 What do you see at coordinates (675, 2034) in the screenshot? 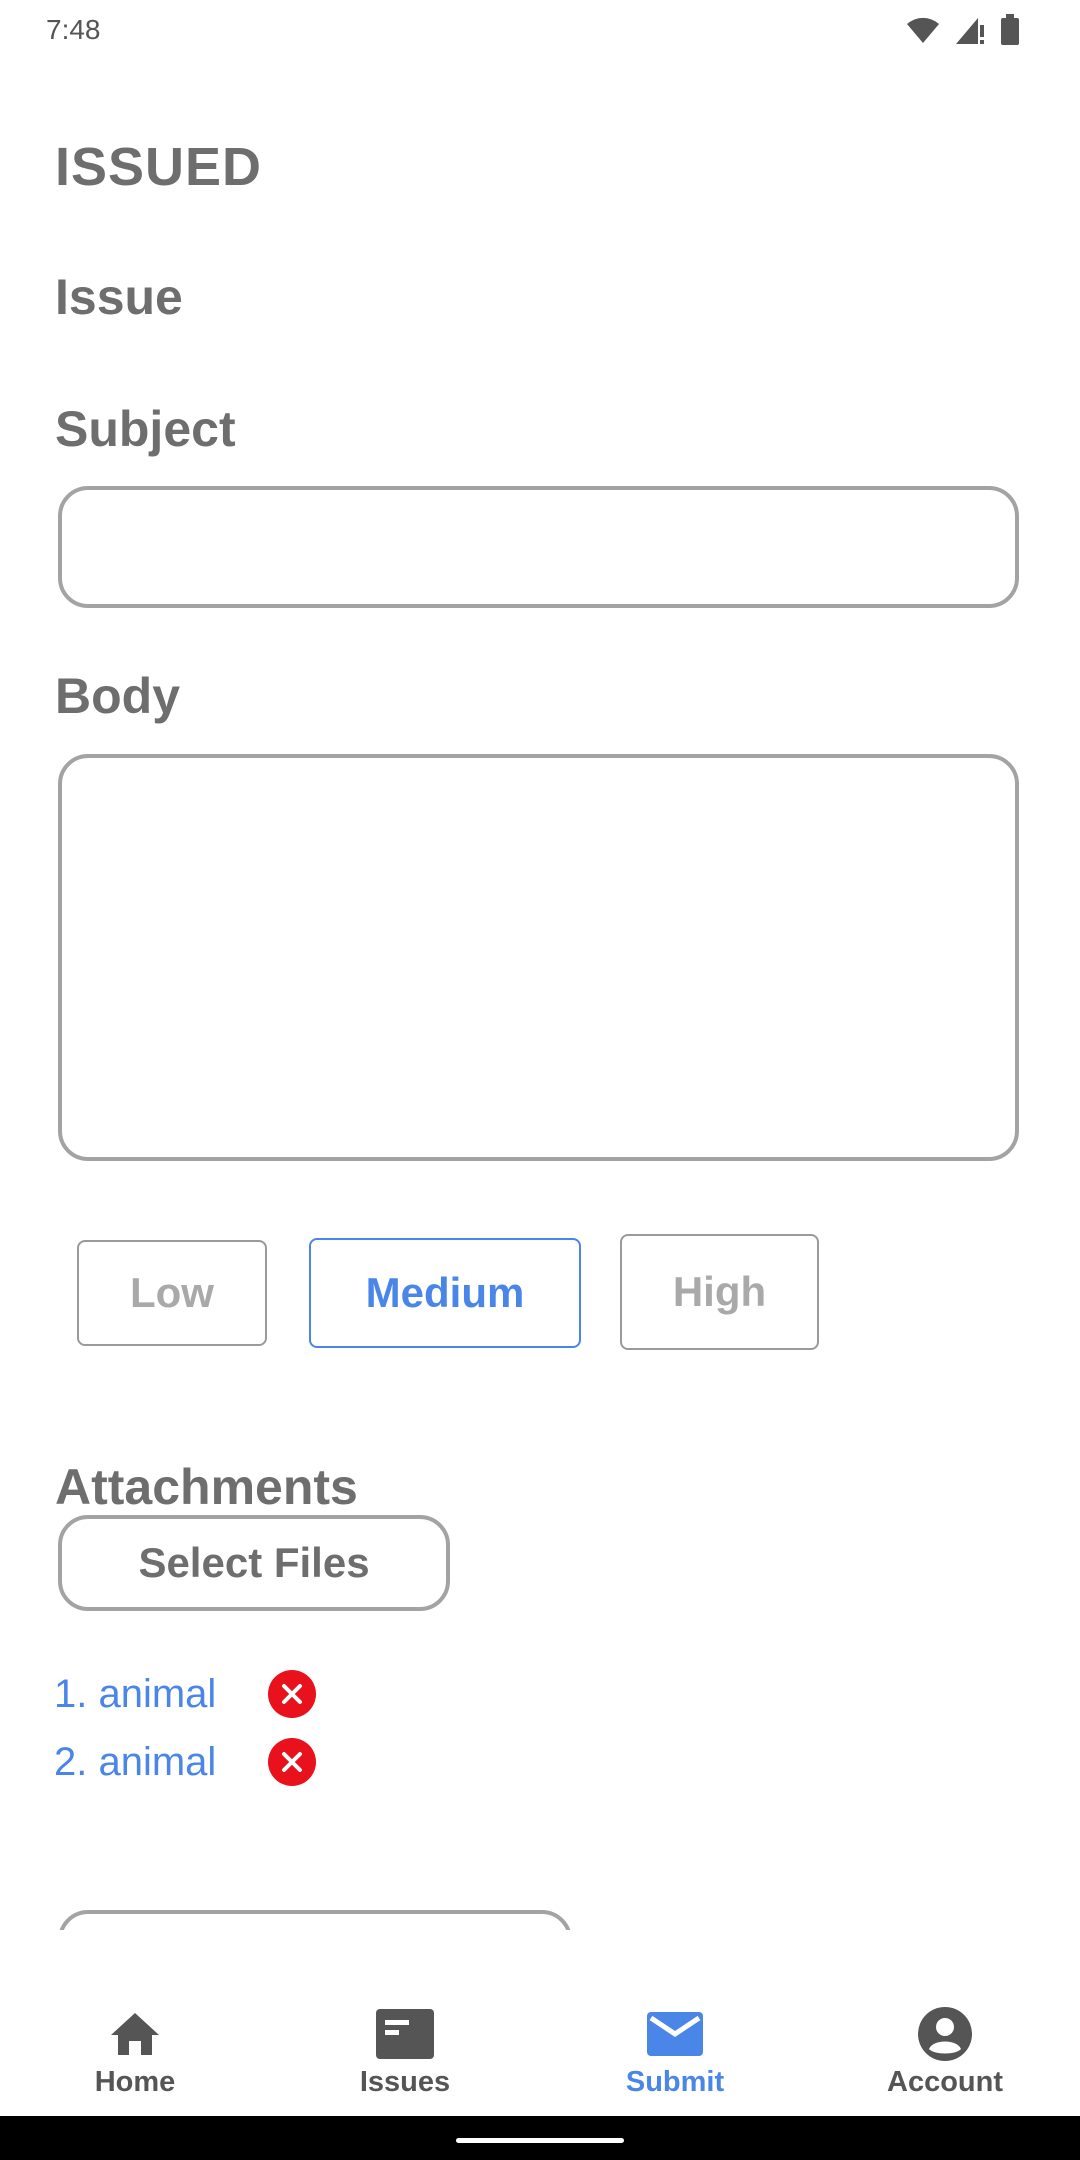
I see `mail-icon` at bounding box center [675, 2034].